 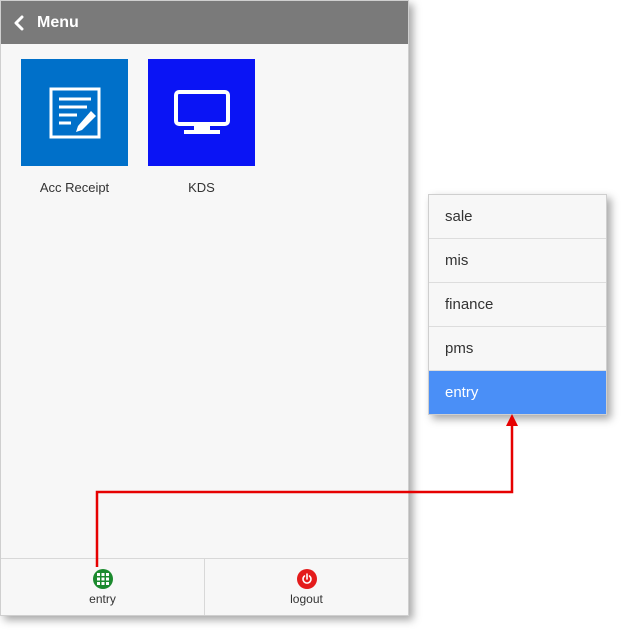 I want to click on logout-button: logout, so click(x=306, y=587).